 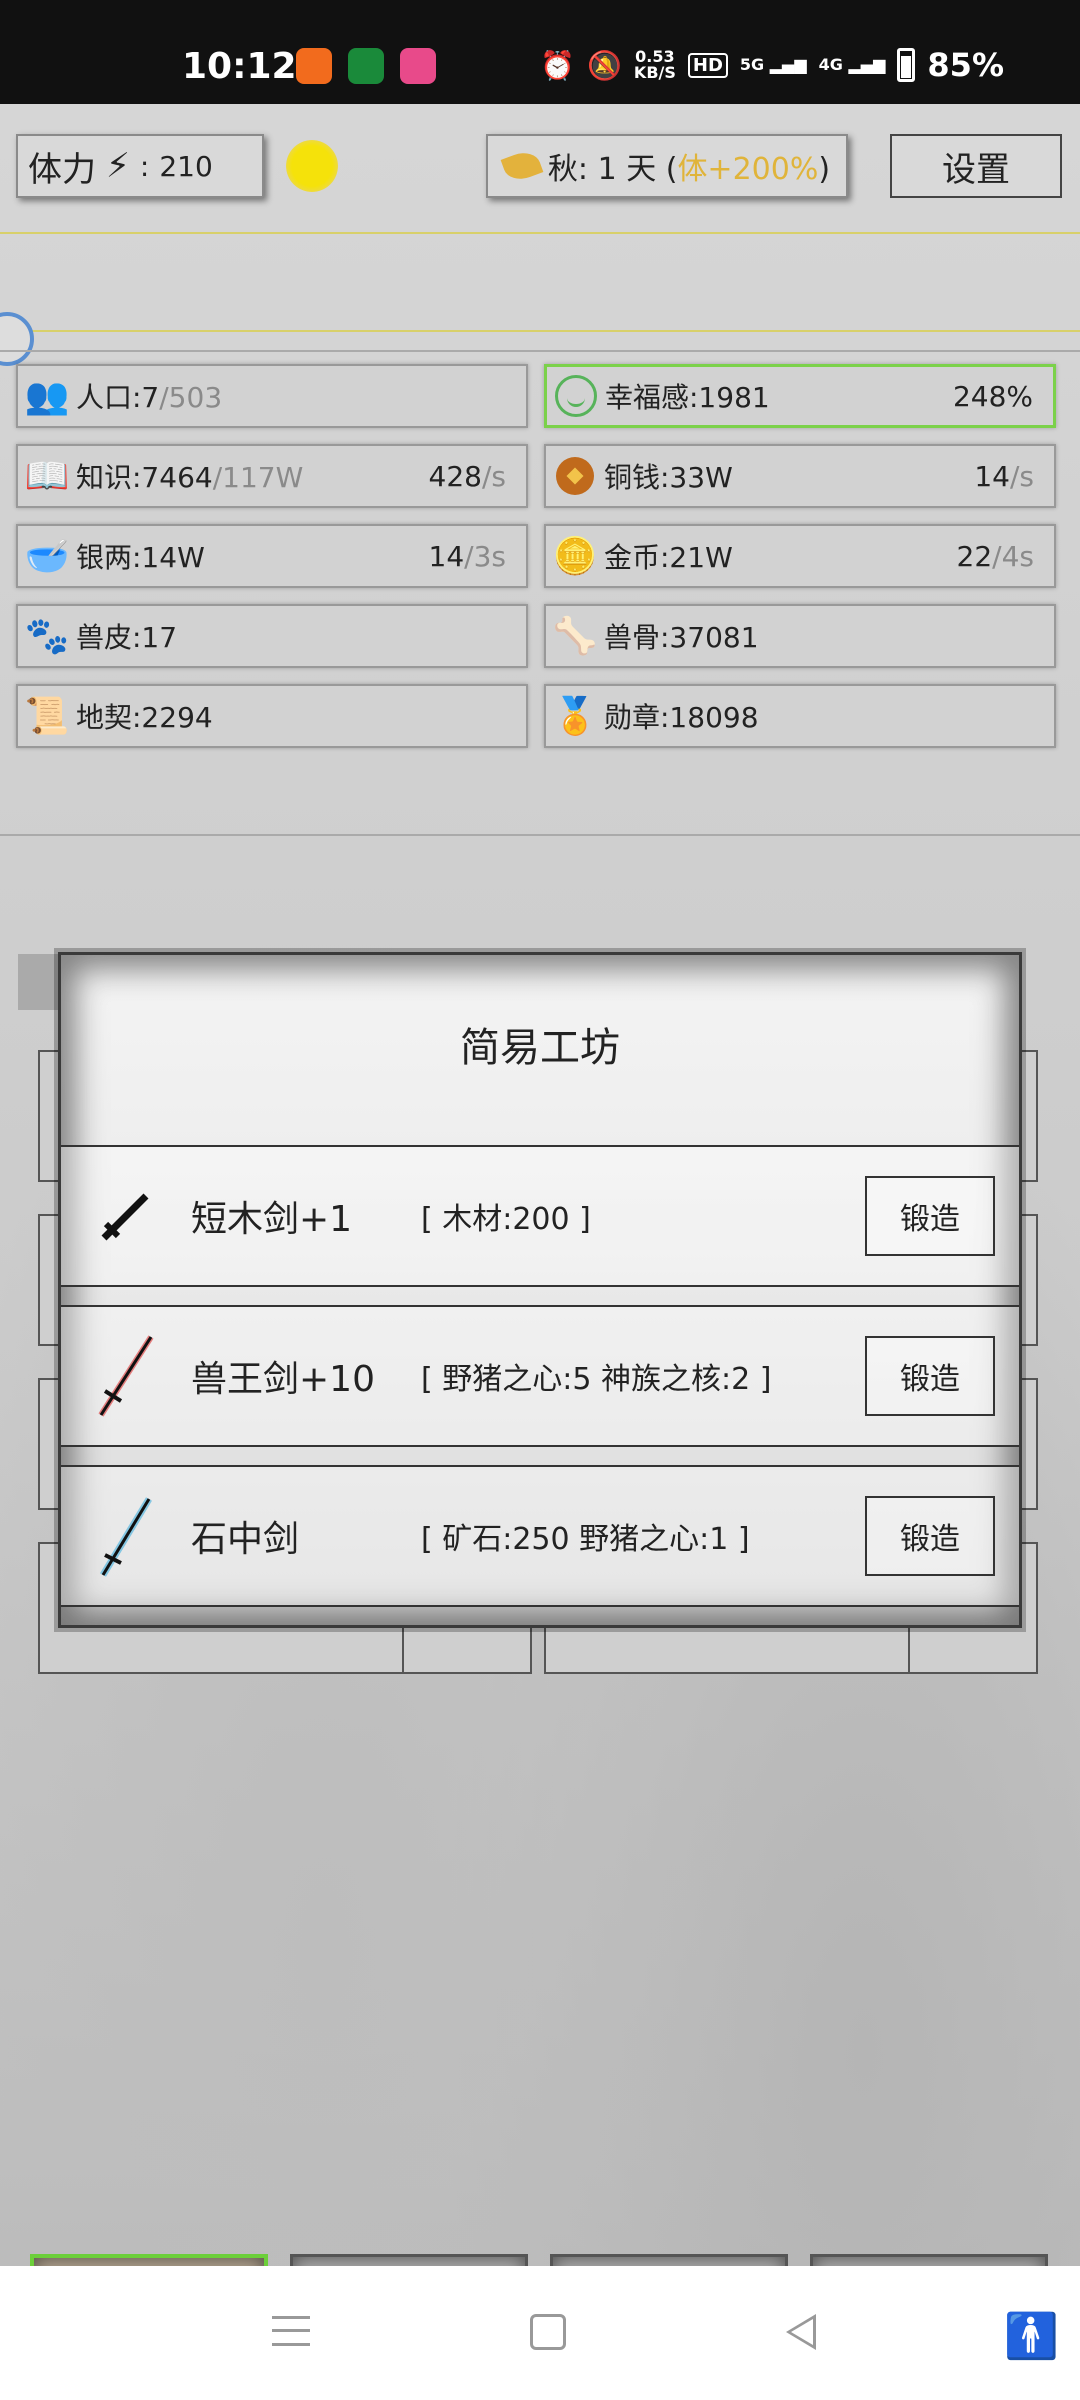 What do you see at coordinates (38, 982) in the screenshot?
I see `side-tab-handle` at bounding box center [38, 982].